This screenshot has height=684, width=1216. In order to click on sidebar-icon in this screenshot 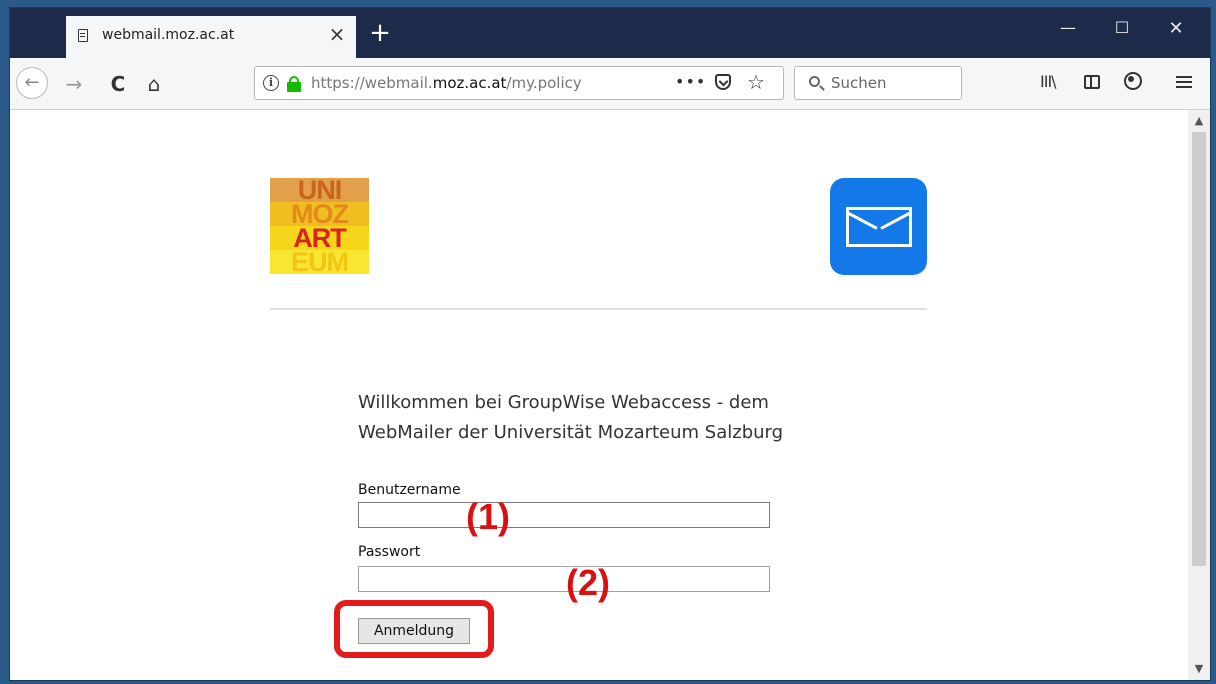, I will do `click(1092, 82)`.